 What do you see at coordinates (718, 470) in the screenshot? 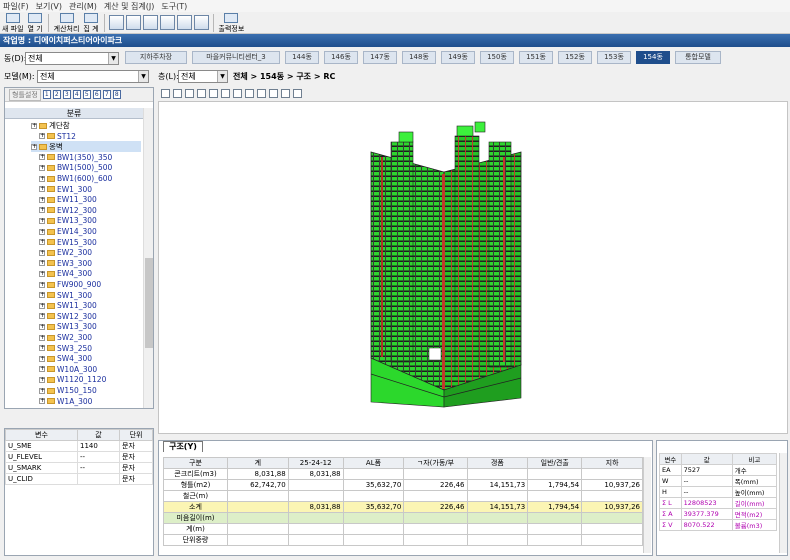
I see `table-row: EA 7527 개수` at bounding box center [718, 470].